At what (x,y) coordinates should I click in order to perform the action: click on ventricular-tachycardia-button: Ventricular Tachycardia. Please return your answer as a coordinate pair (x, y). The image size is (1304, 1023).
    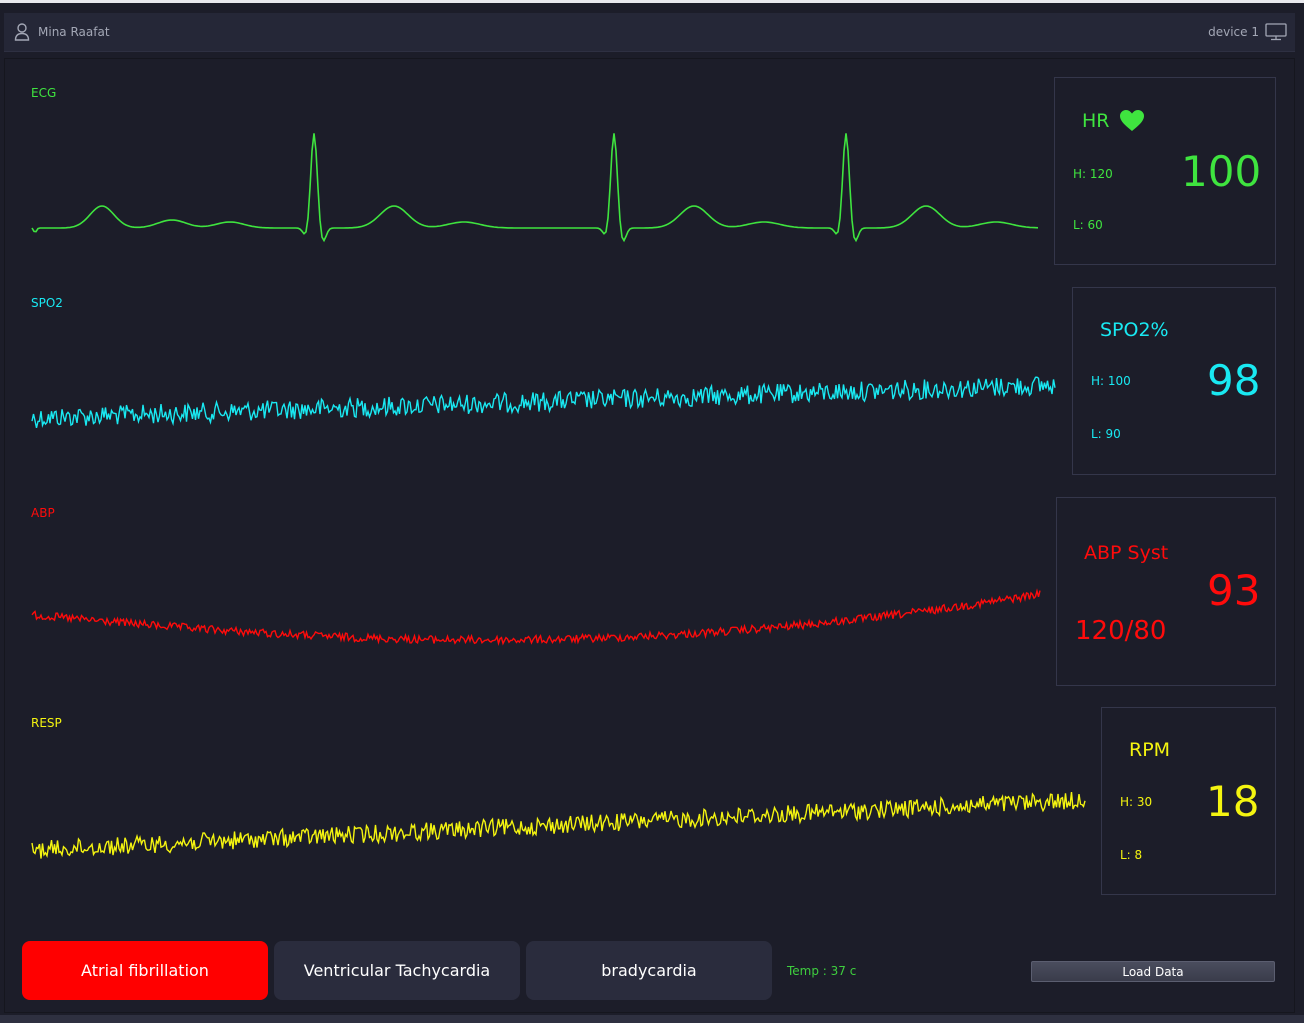
    Looking at the image, I should click on (397, 970).